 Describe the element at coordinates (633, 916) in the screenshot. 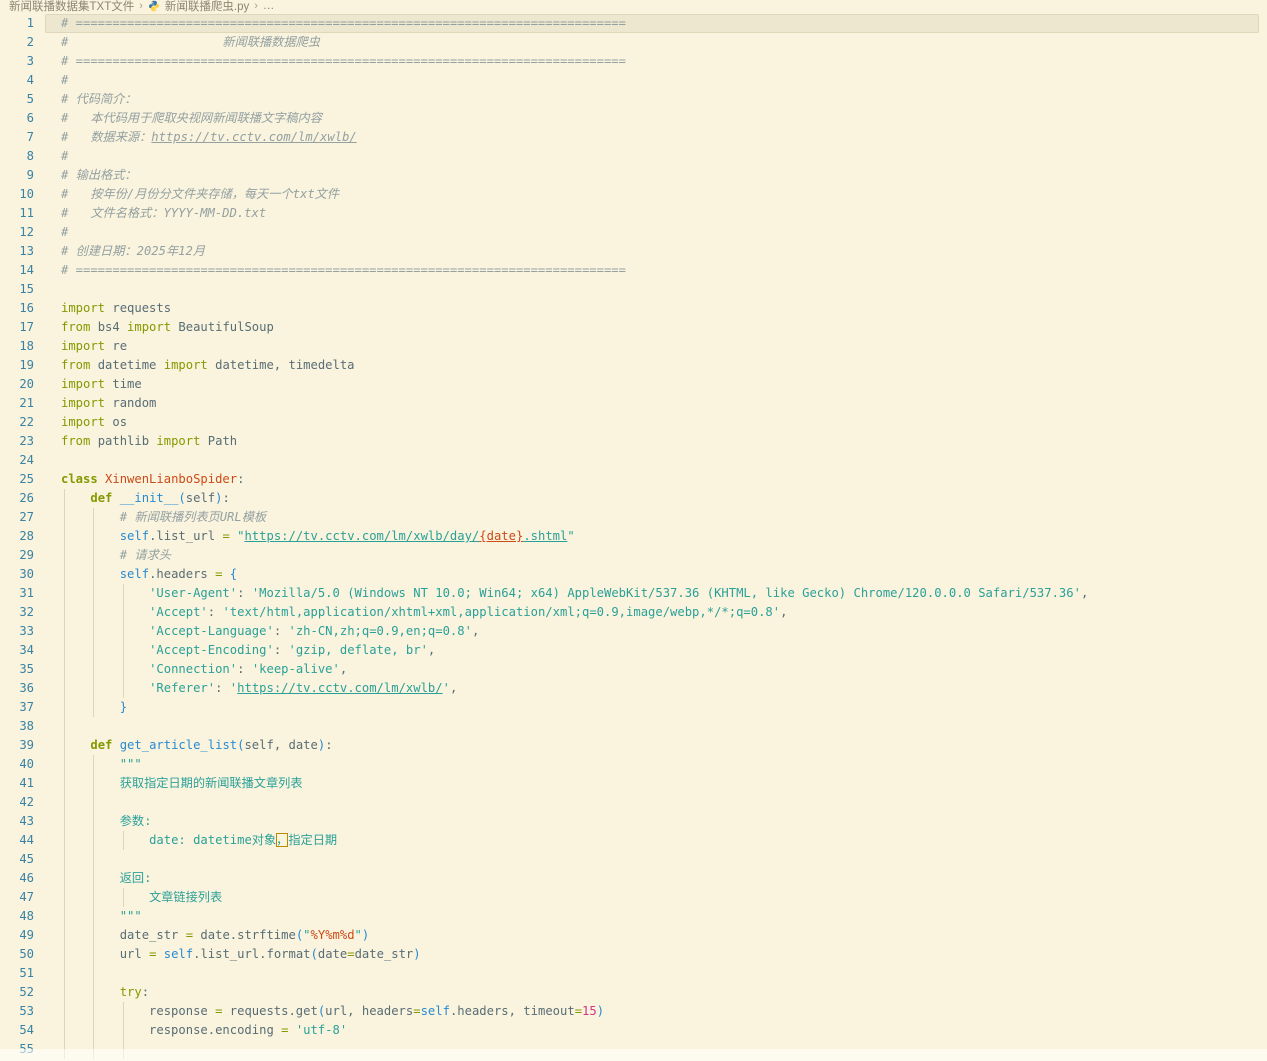

I see `code-line-48: 48 """` at that location.